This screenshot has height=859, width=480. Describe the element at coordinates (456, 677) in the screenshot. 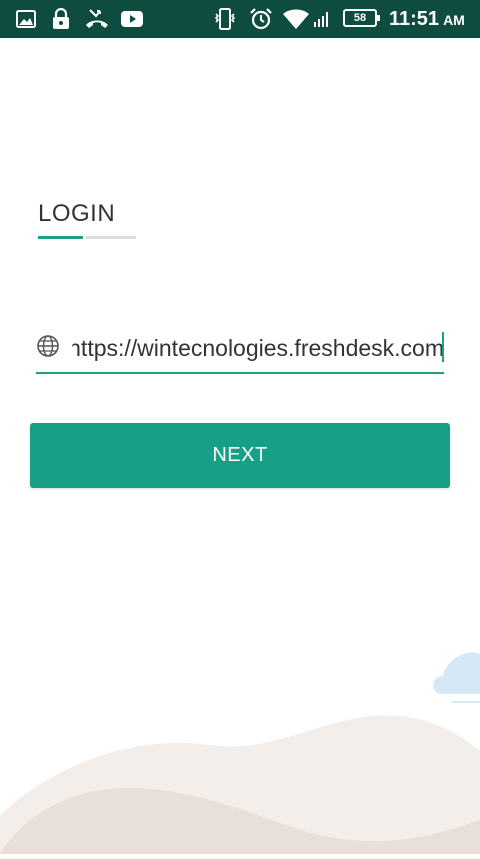

I see `cloud-icon` at that location.